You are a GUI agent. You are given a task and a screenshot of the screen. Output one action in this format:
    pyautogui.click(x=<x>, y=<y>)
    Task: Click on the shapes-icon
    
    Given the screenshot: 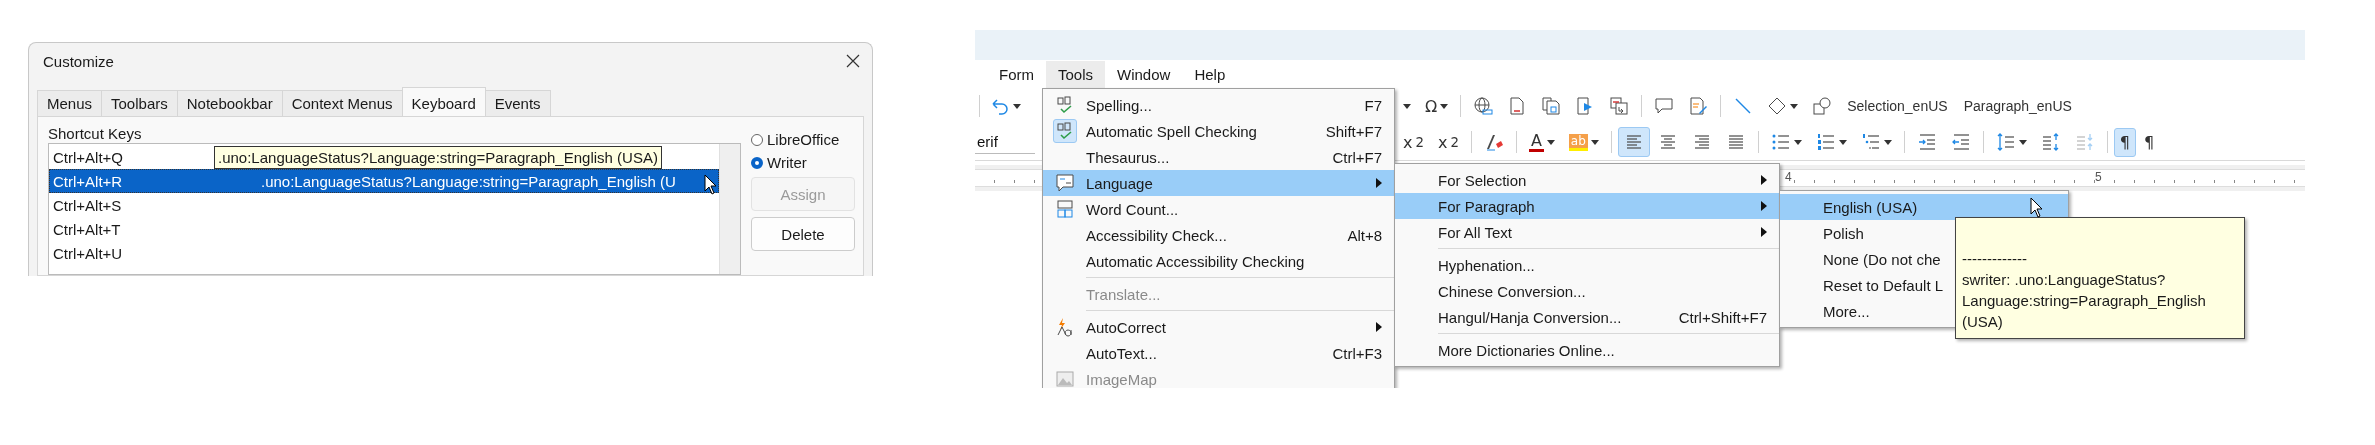 What is the action you would take?
    pyautogui.click(x=1822, y=106)
    